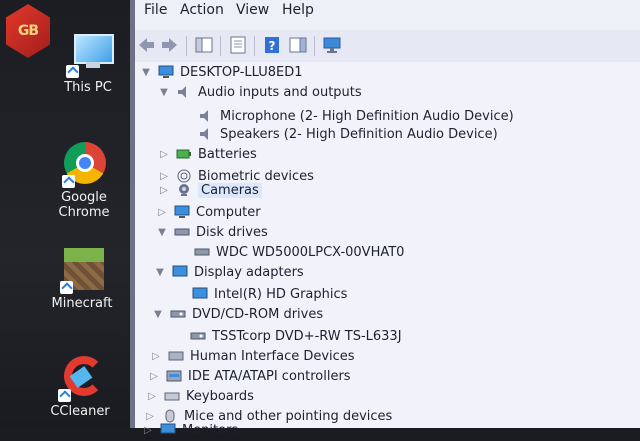 This screenshot has height=441, width=640. I want to click on this-pc-shortcut: This PC, so click(88, 63).